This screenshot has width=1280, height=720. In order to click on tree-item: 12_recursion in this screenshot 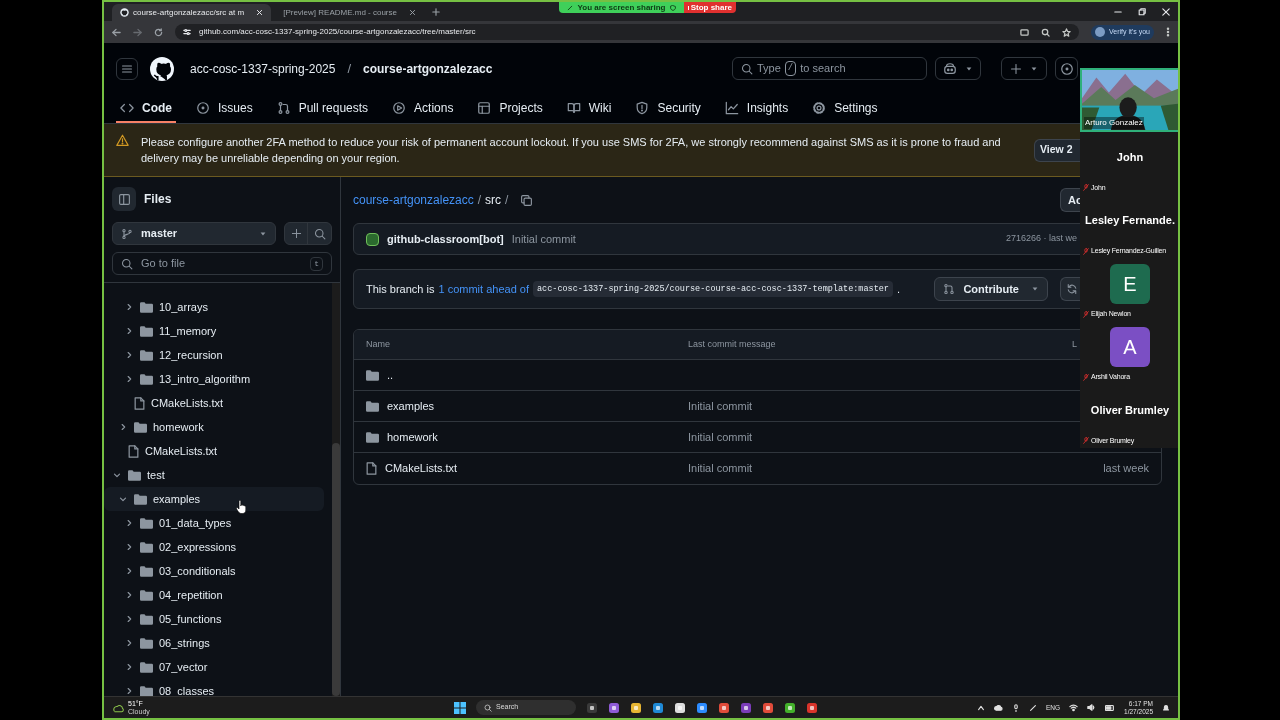, I will do `click(214, 355)`.